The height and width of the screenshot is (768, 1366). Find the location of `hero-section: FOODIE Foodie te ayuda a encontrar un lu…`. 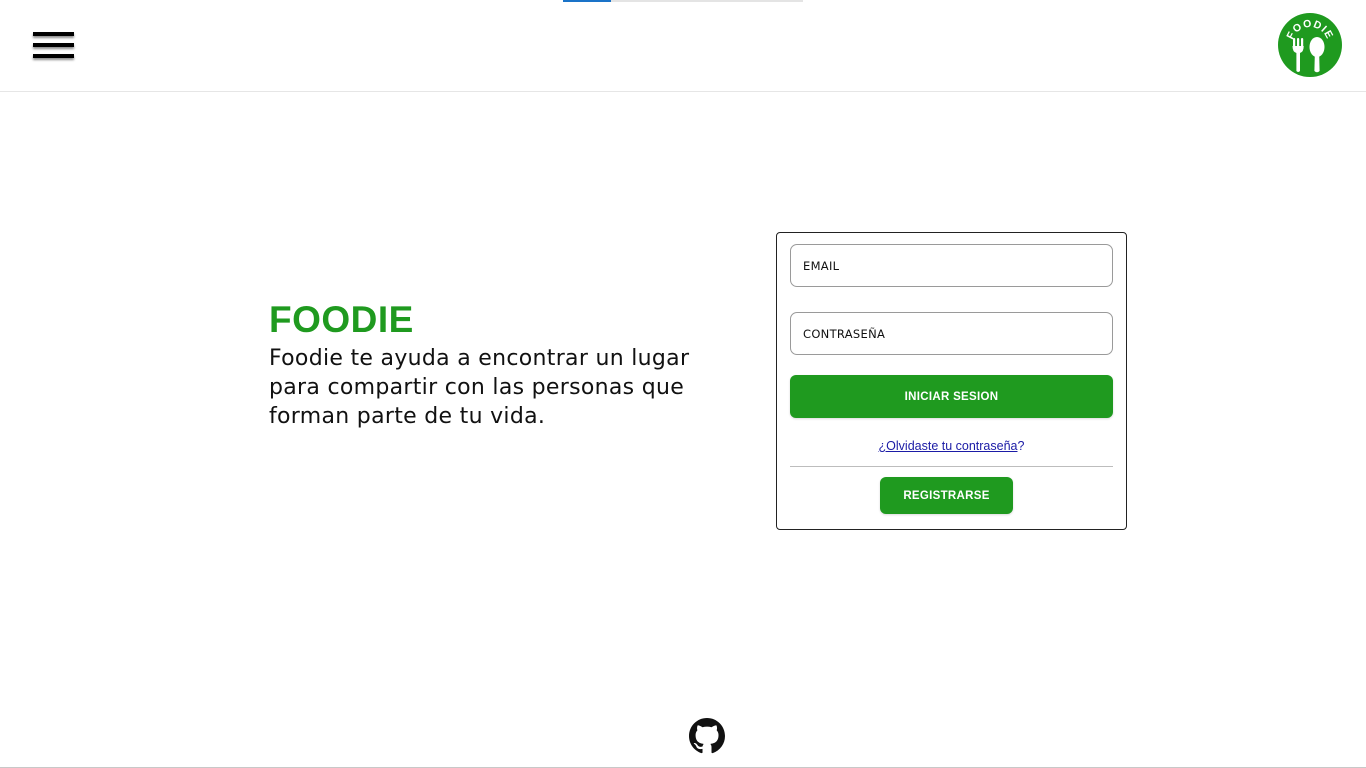

hero-section: FOODIE Foodie te ayuda a encontrar un lu… is located at coordinates (504, 364).